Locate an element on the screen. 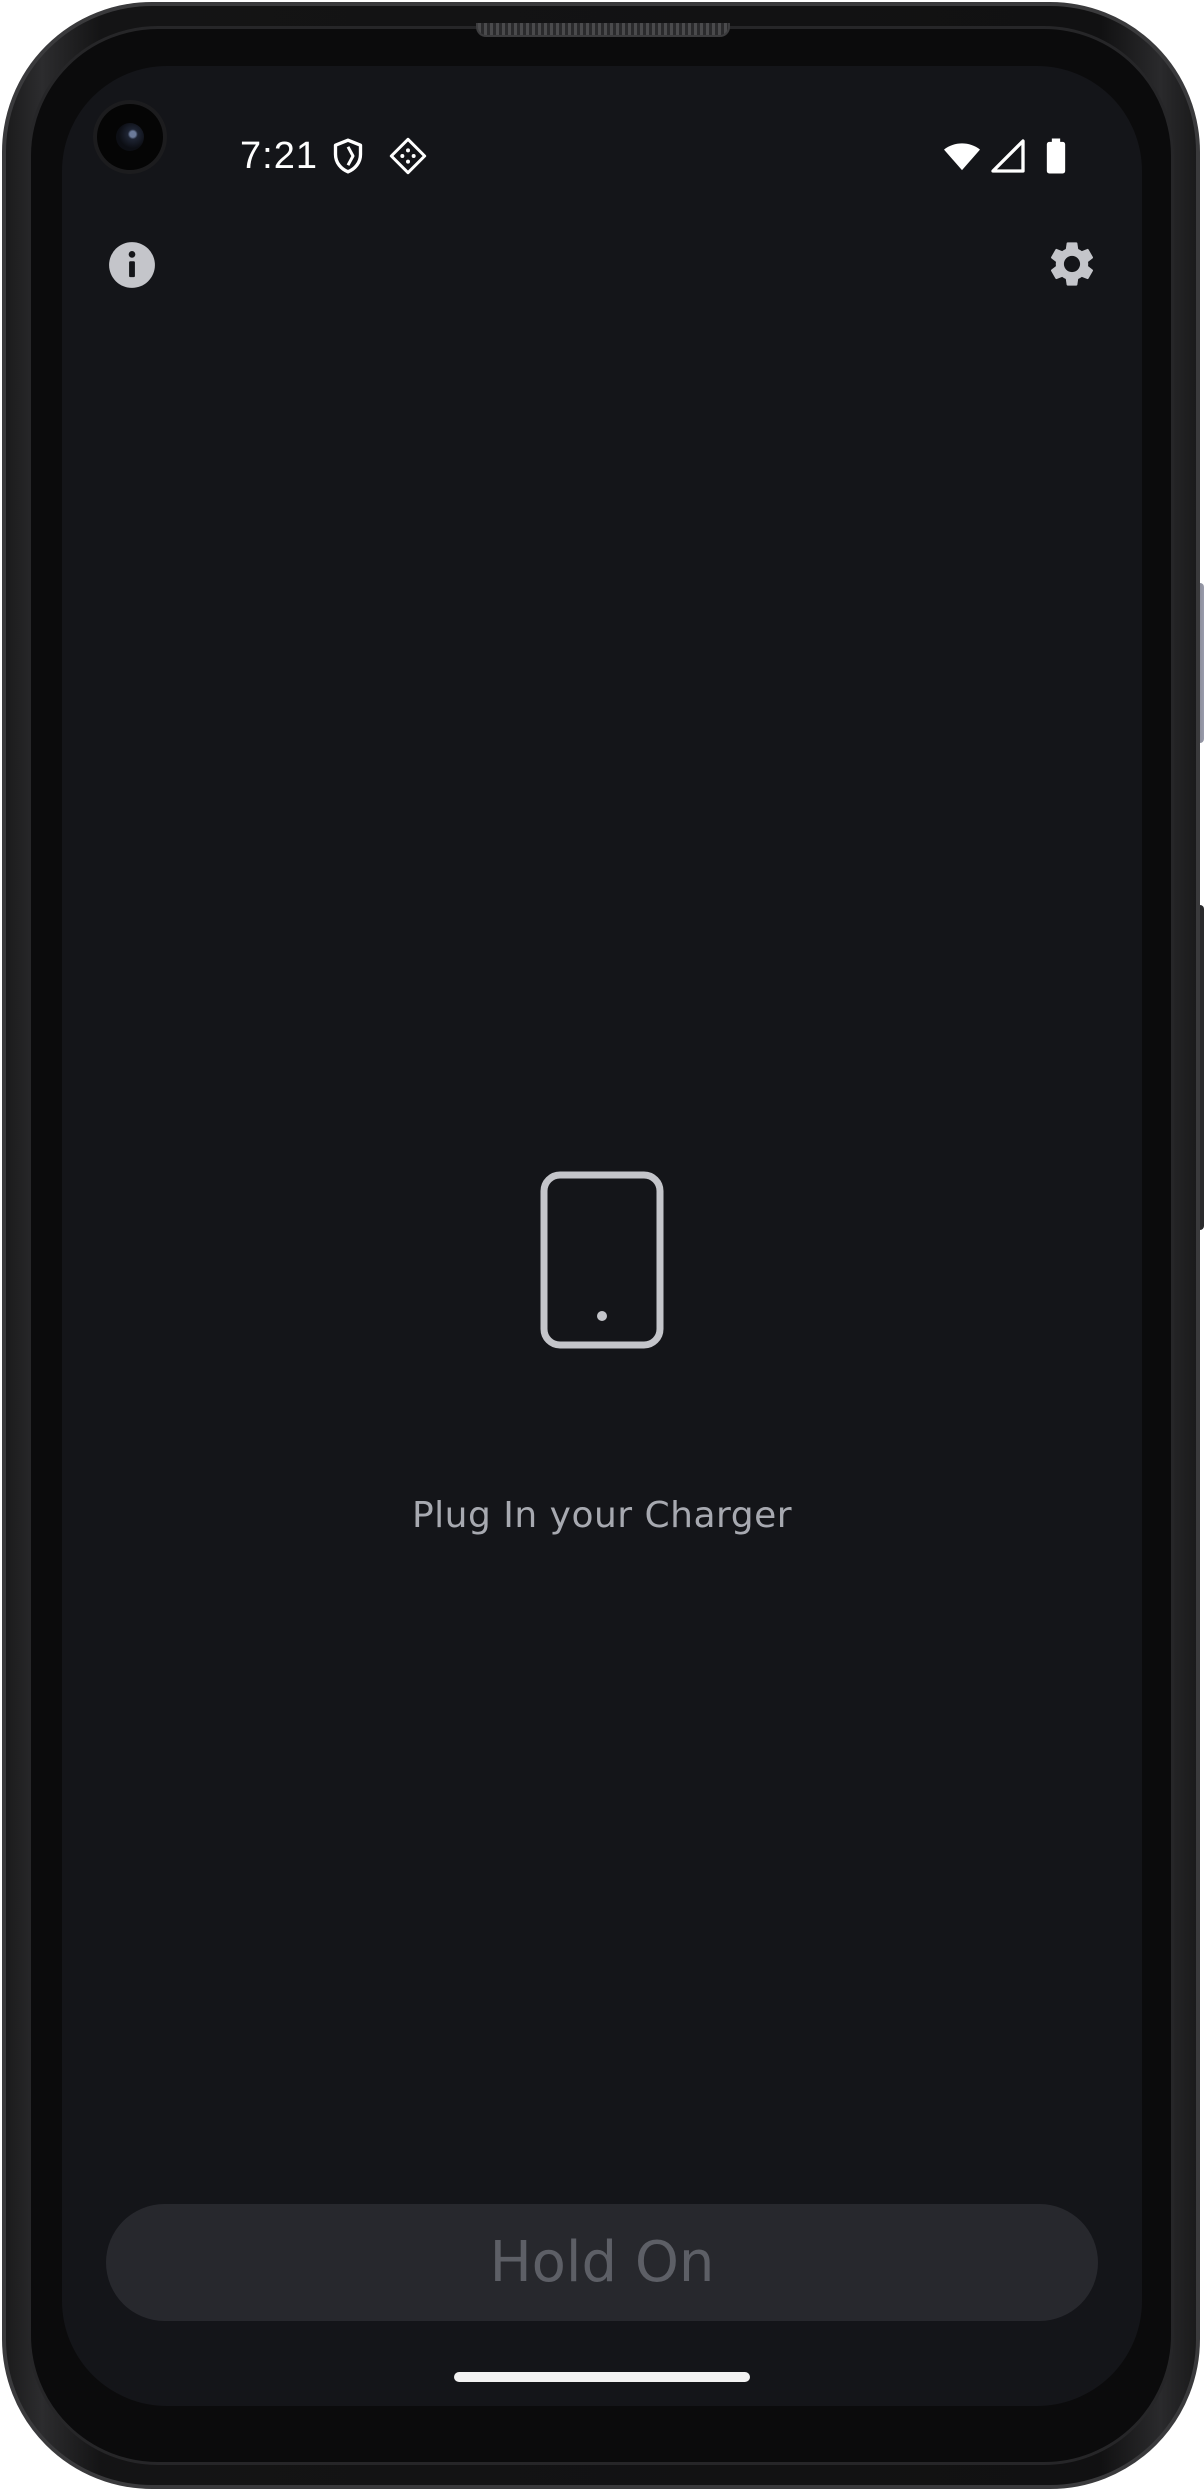 The image size is (1204, 2491). charger-message: Plug In your Charger is located at coordinates (602, 1515).